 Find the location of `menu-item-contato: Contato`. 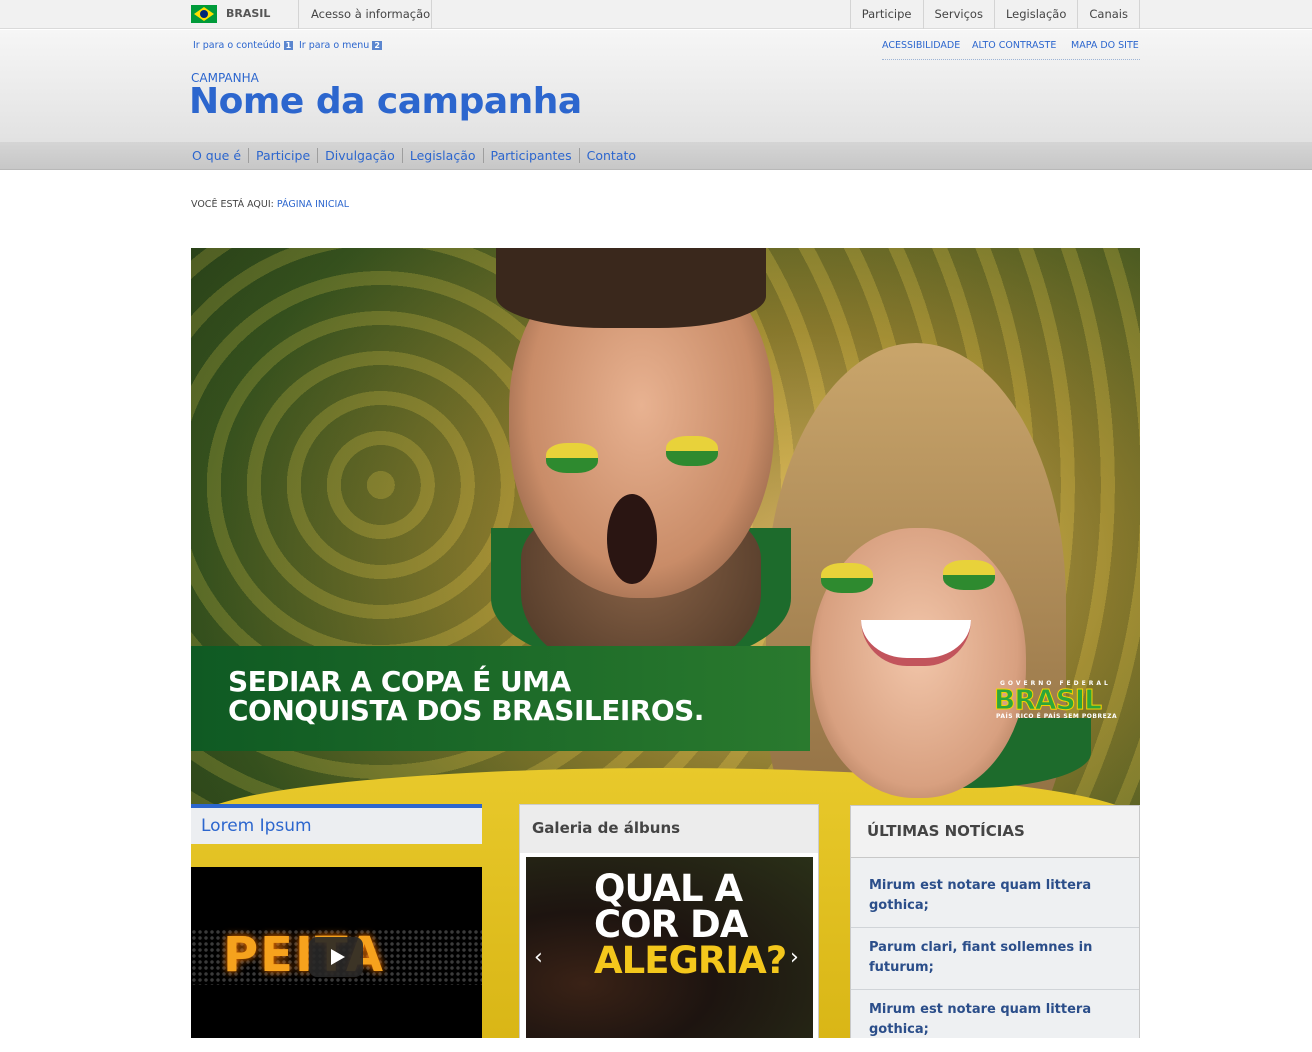

menu-item-contato: Contato is located at coordinates (610, 155).